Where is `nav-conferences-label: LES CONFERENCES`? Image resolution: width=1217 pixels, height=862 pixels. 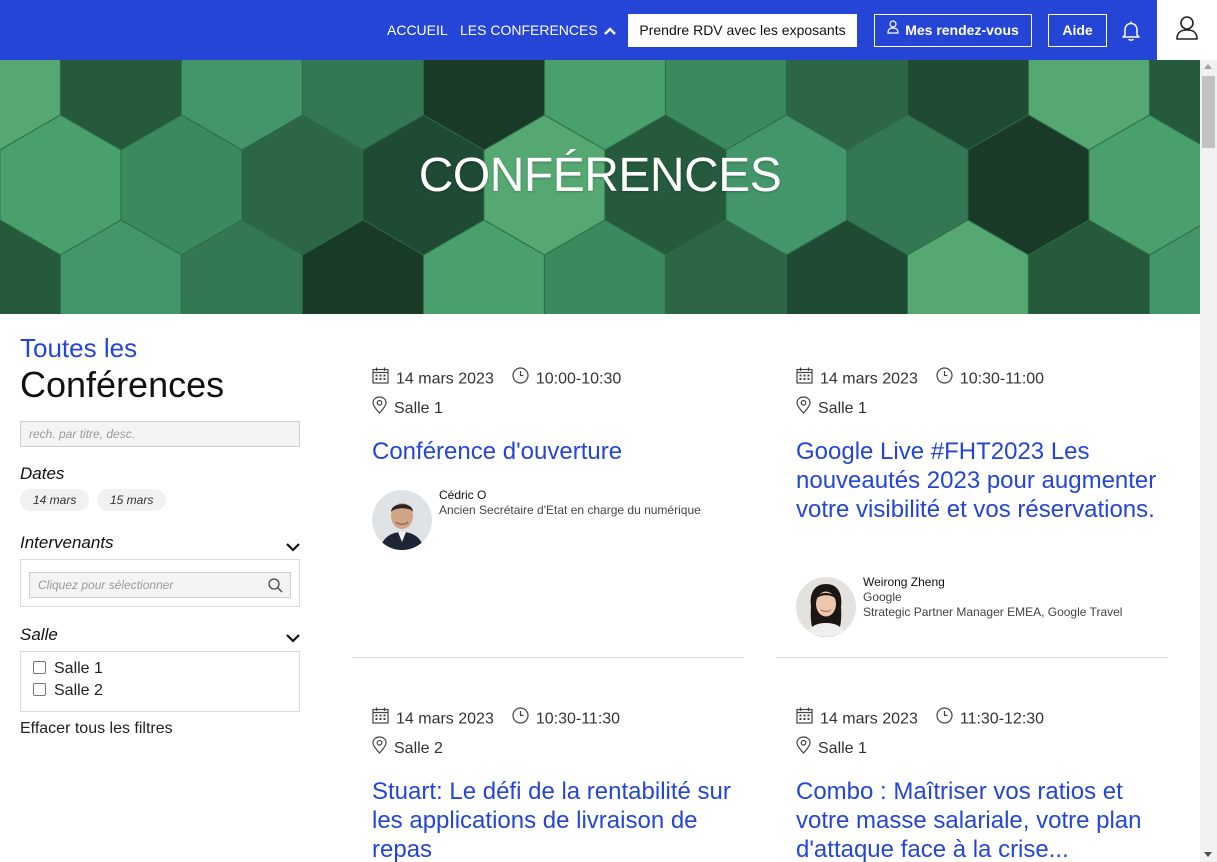 nav-conferences-label: LES CONFERENCES is located at coordinates (529, 30).